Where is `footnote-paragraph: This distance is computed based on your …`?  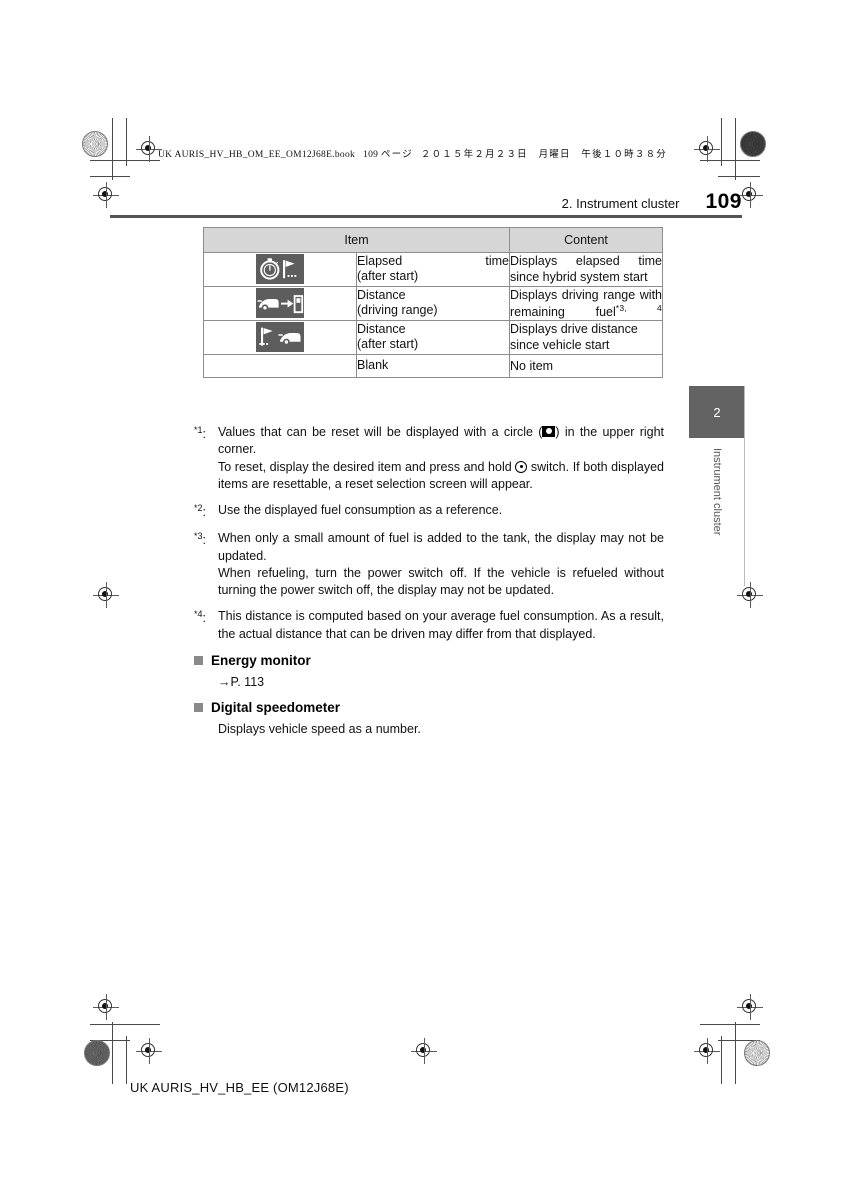 footnote-paragraph: This distance is computed based on your … is located at coordinates (441, 625).